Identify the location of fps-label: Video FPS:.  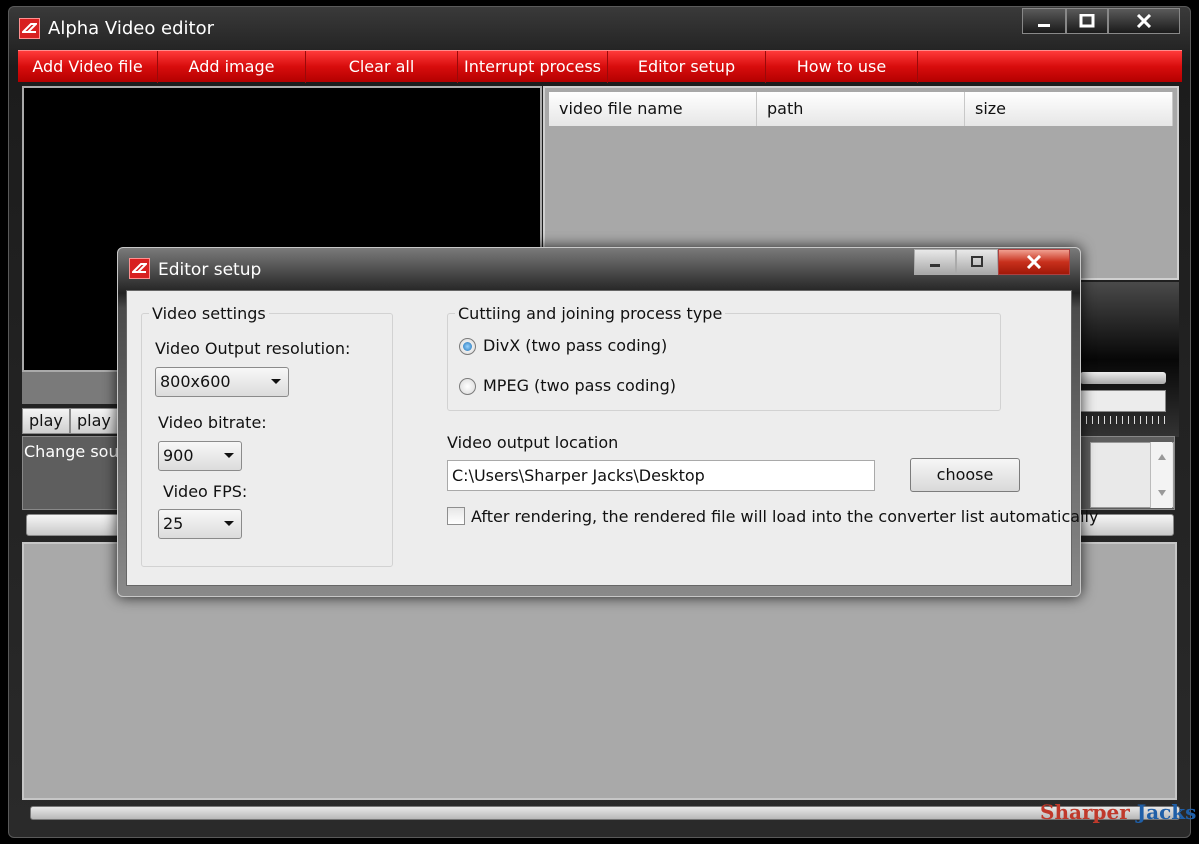
(205, 491).